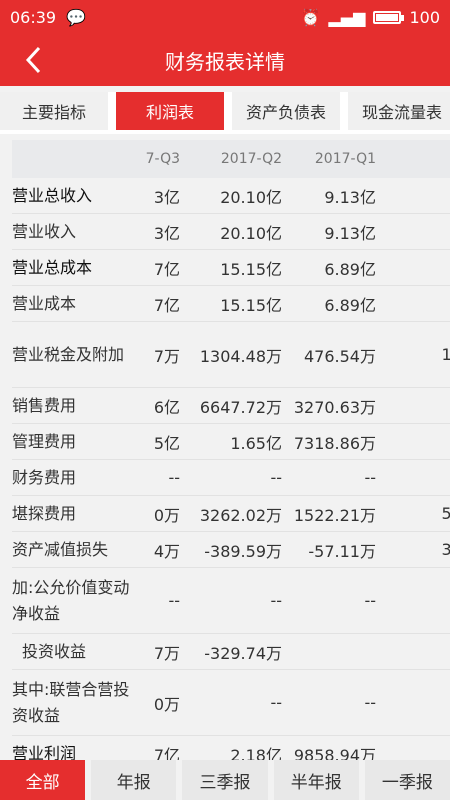 This screenshot has height=800, width=450. Describe the element at coordinates (295, 354) in the screenshot. I see `row-values: 7万 1304.48万 476.54万 198` at that location.